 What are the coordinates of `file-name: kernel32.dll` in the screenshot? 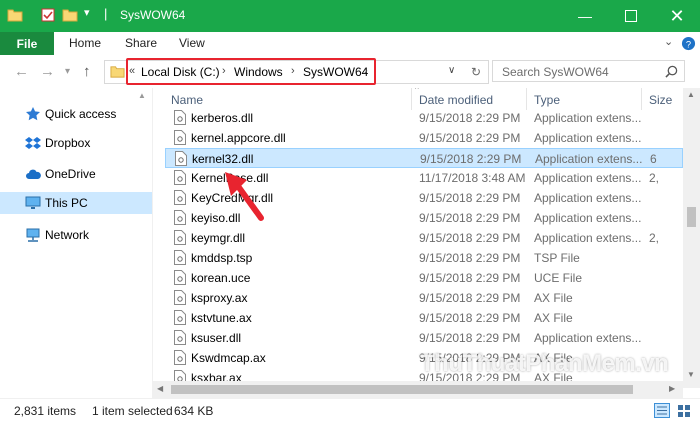 It's located at (223, 159).